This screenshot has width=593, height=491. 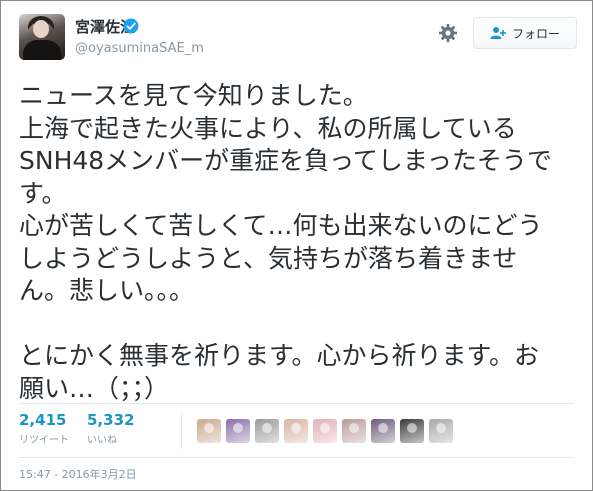 What do you see at coordinates (43, 420) in the screenshot?
I see `retweet-count: 2,415` at bounding box center [43, 420].